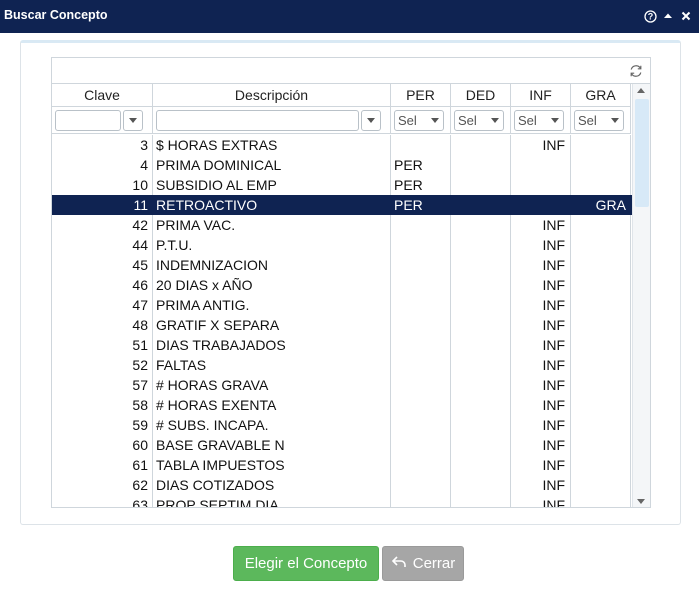 The image size is (699, 599). What do you see at coordinates (641, 295) in the screenshot?
I see `vertical-scrollbar` at bounding box center [641, 295].